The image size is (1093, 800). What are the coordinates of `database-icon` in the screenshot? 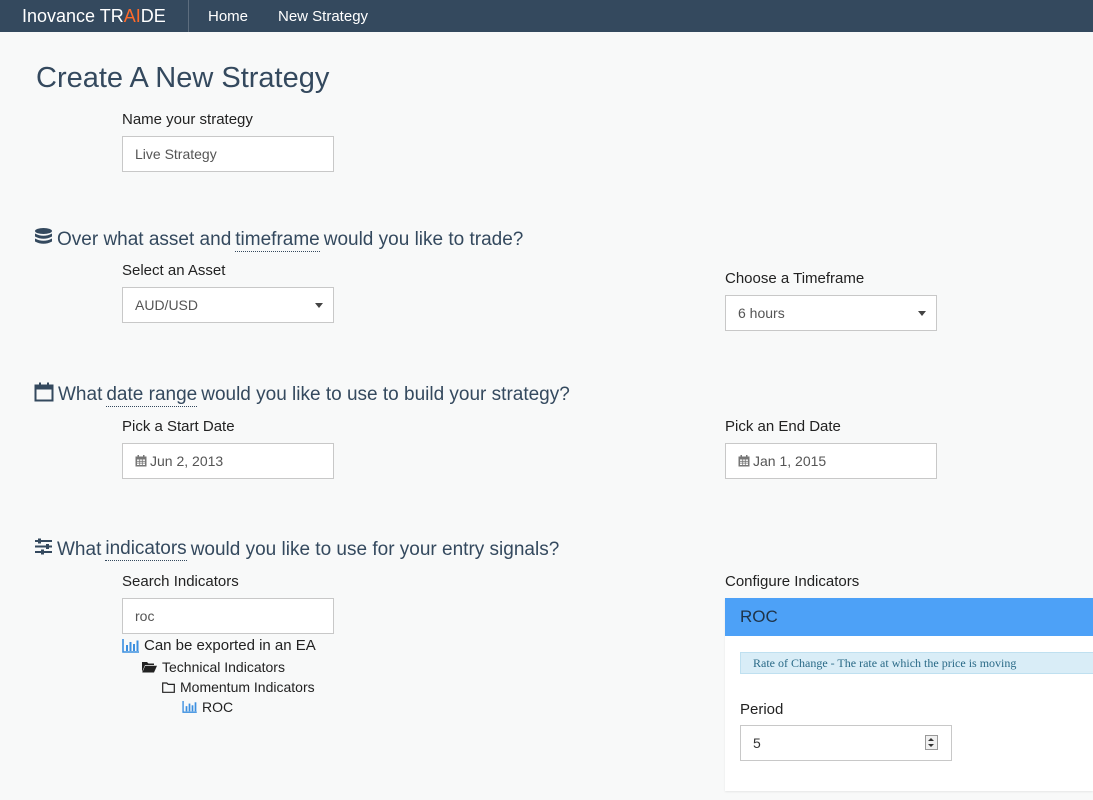 It's located at (43, 240).